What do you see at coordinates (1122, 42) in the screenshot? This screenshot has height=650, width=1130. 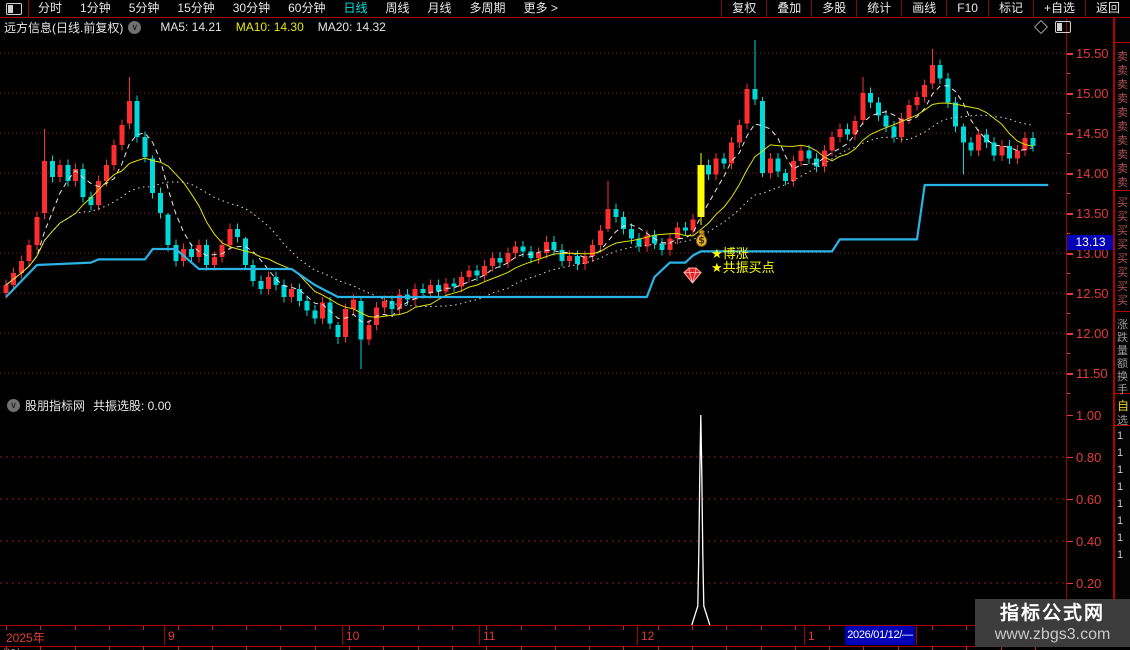 I see `strip-separator` at bounding box center [1122, 42].